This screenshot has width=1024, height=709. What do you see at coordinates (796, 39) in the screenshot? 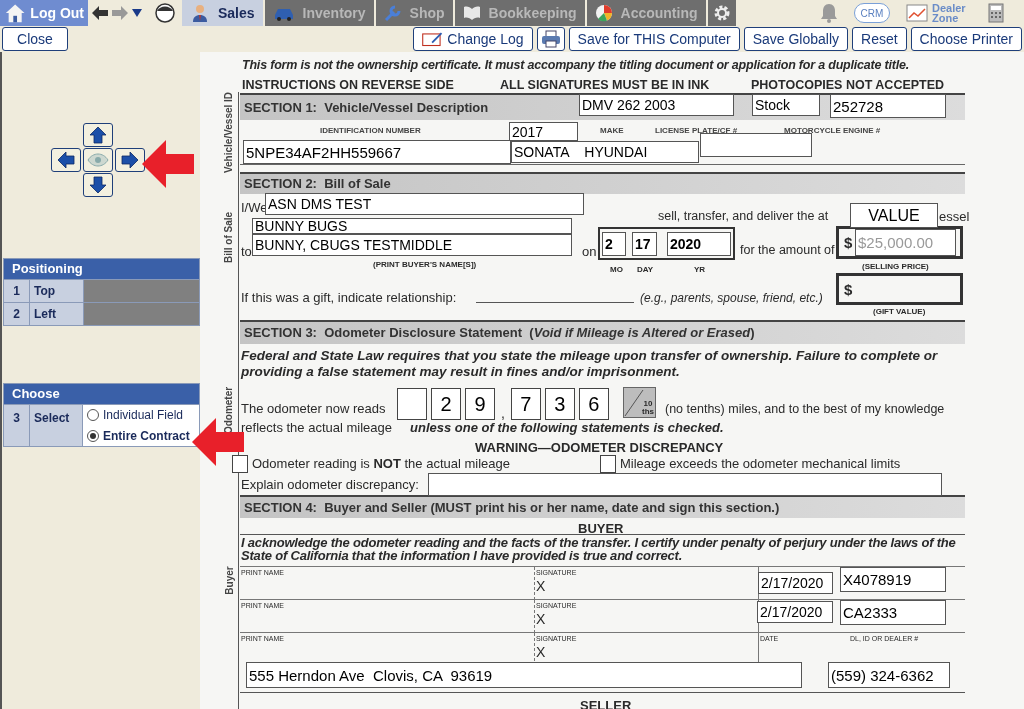
I see `toolbar-button: Save Globally` at bounding box center [796, 39].